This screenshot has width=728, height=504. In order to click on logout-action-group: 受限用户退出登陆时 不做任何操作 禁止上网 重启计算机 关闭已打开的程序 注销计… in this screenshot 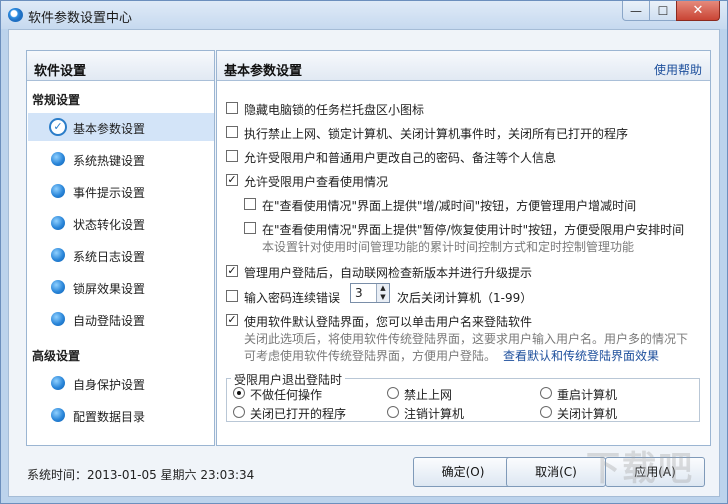, I will do `click(463, 396)`.